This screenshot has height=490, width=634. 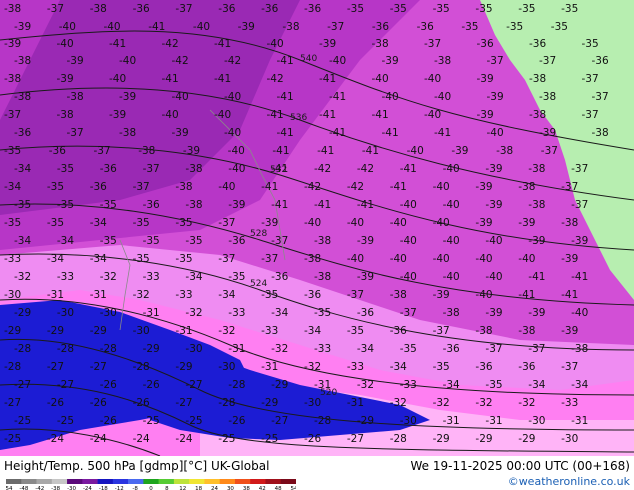 What do you see at coordinates (258, 284) in the screenshot?
I see `contour-label: 524` at bounding box center [258, 284].